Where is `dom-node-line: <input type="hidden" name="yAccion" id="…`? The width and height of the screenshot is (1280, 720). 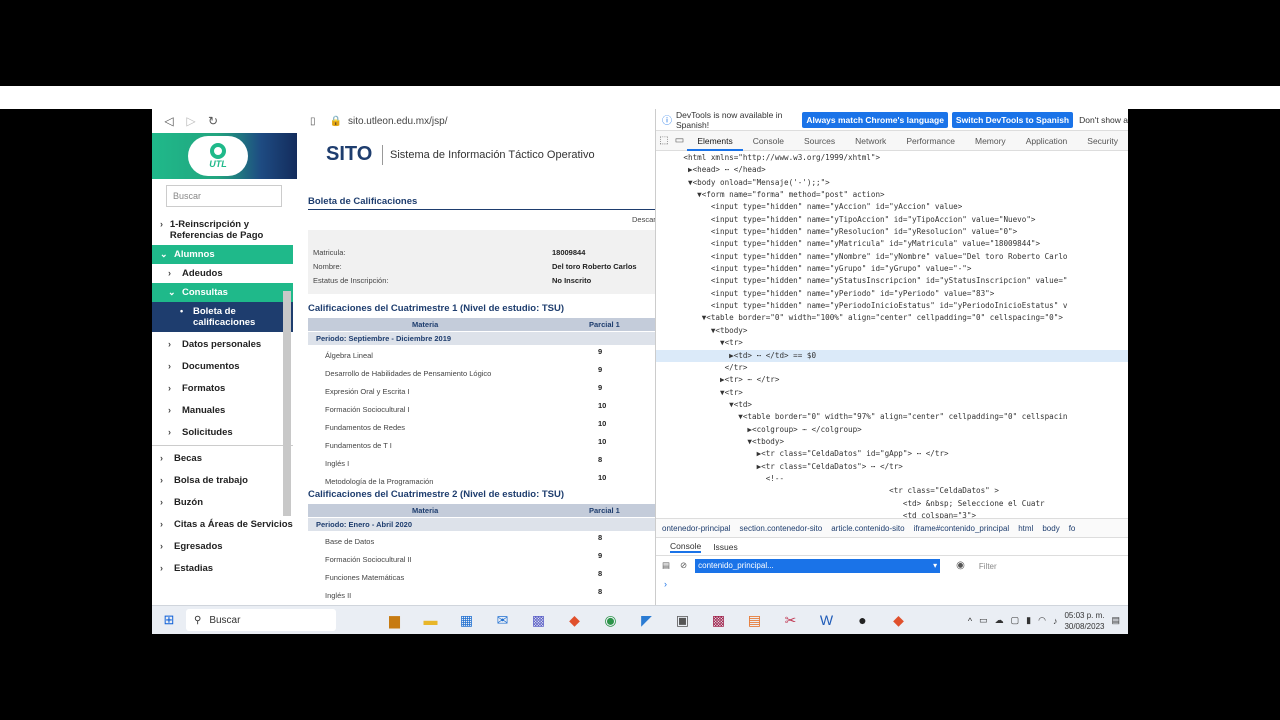
dom-node-line: <input type="hidden" name="yAccion" id="… is located at coordinates (892, 207).